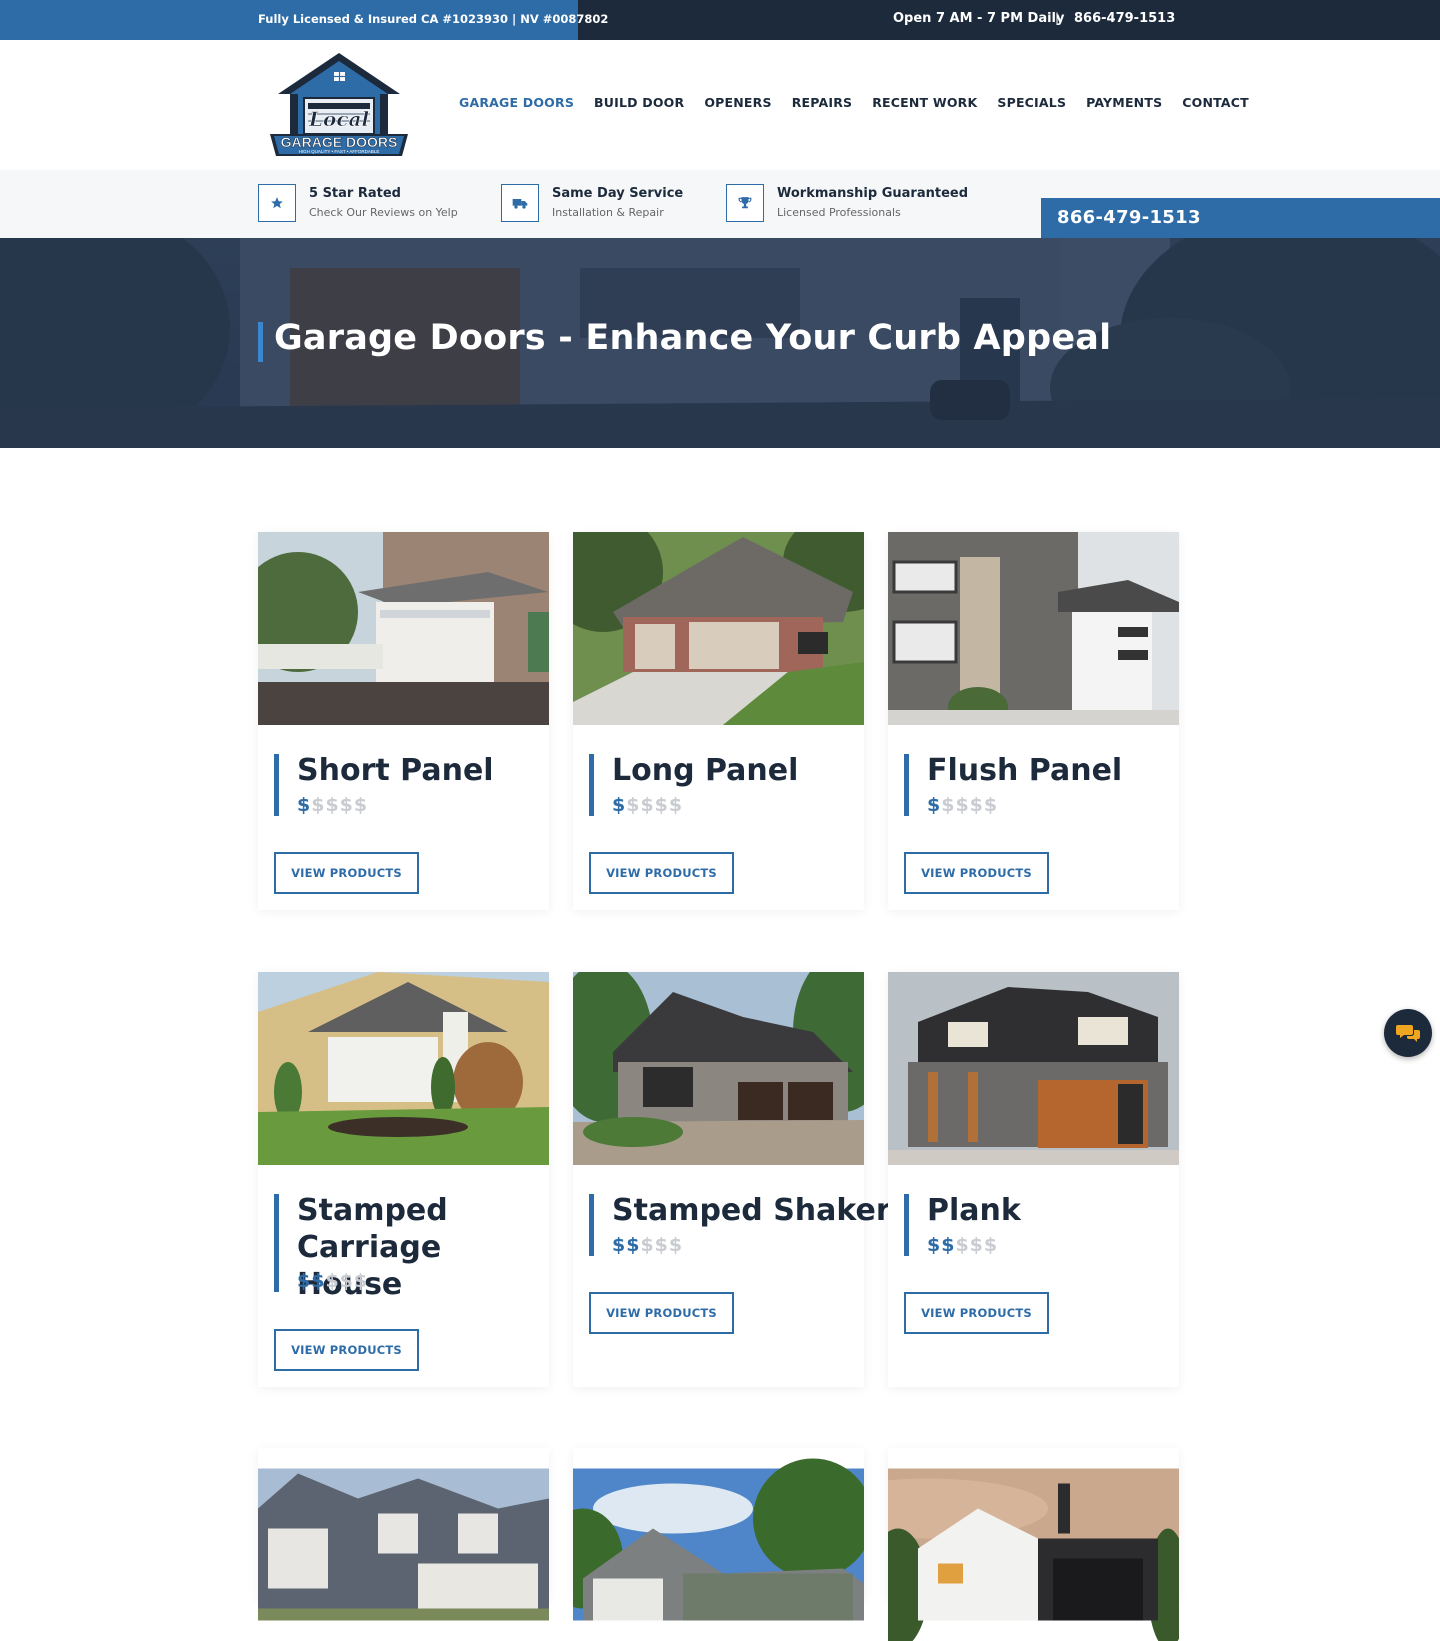 This screenshot has width=1440, height=1641. I want to click on star-icon, so click(277, 203).